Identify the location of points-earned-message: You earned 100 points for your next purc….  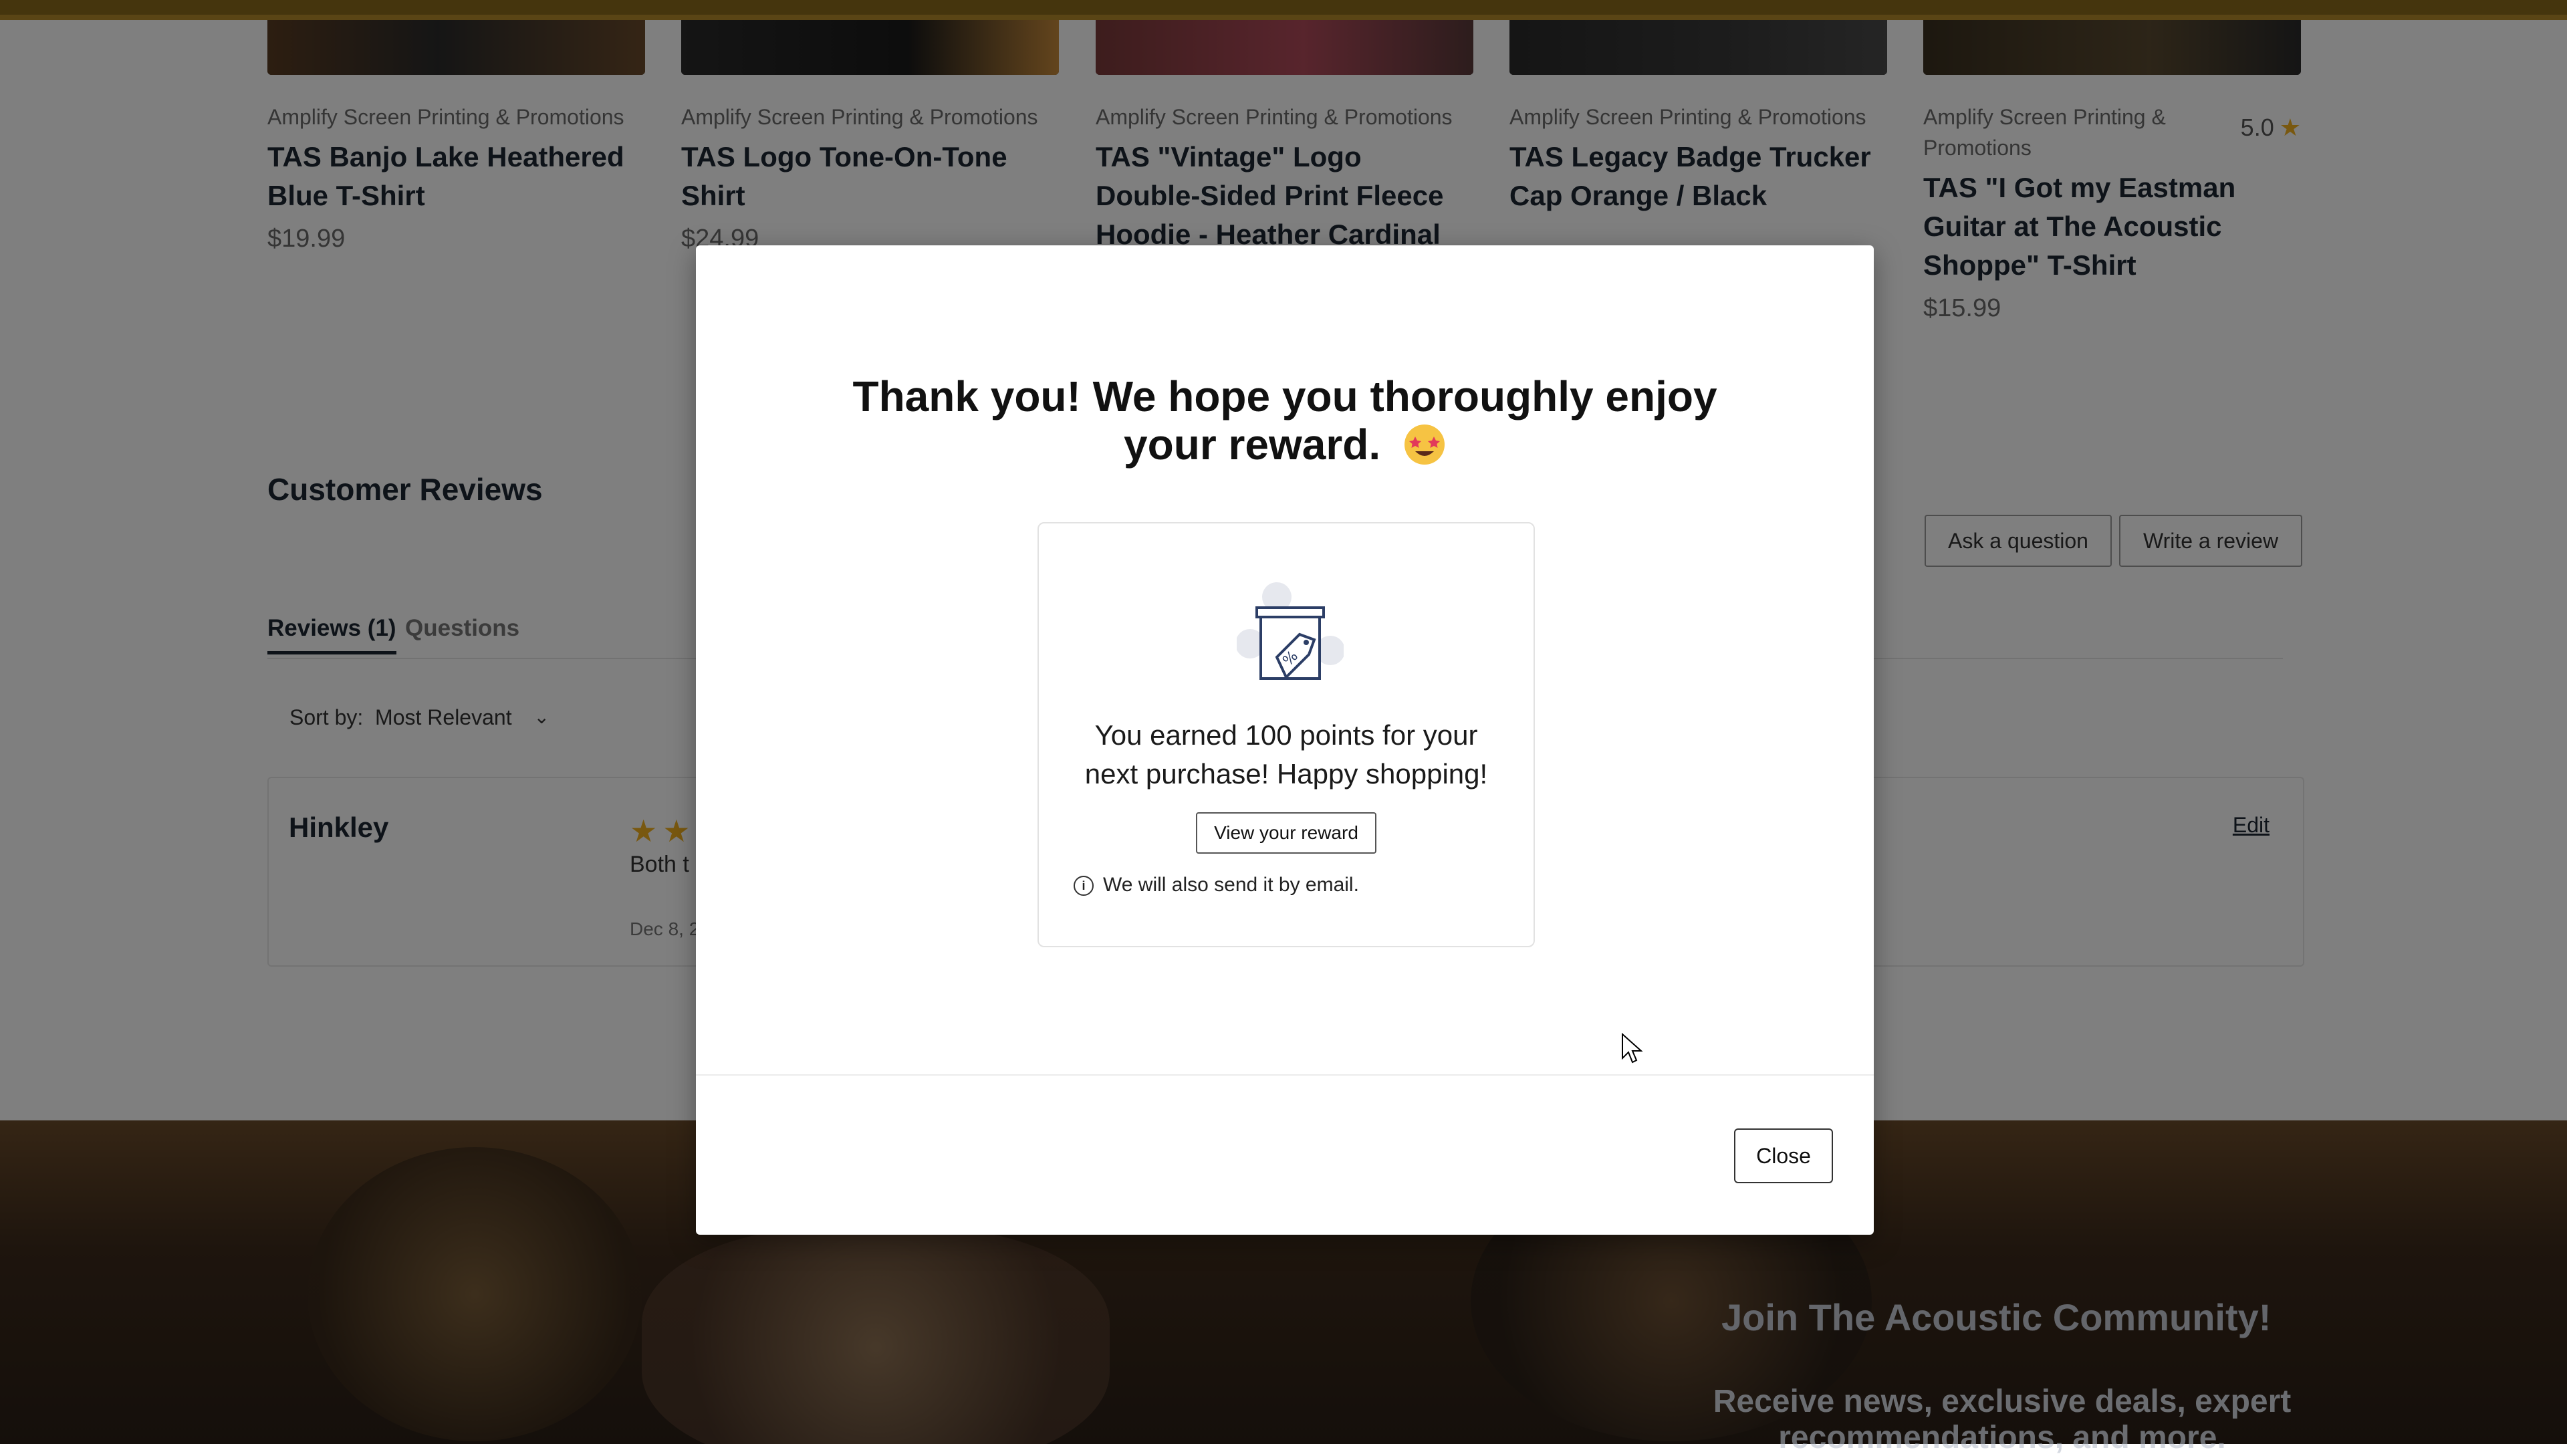
(1286, 755).